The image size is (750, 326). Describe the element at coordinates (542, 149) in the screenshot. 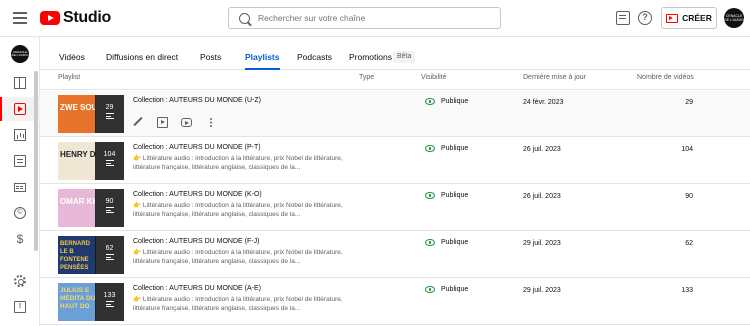

I see `updated-date: 26 juil. 2023` at that location.